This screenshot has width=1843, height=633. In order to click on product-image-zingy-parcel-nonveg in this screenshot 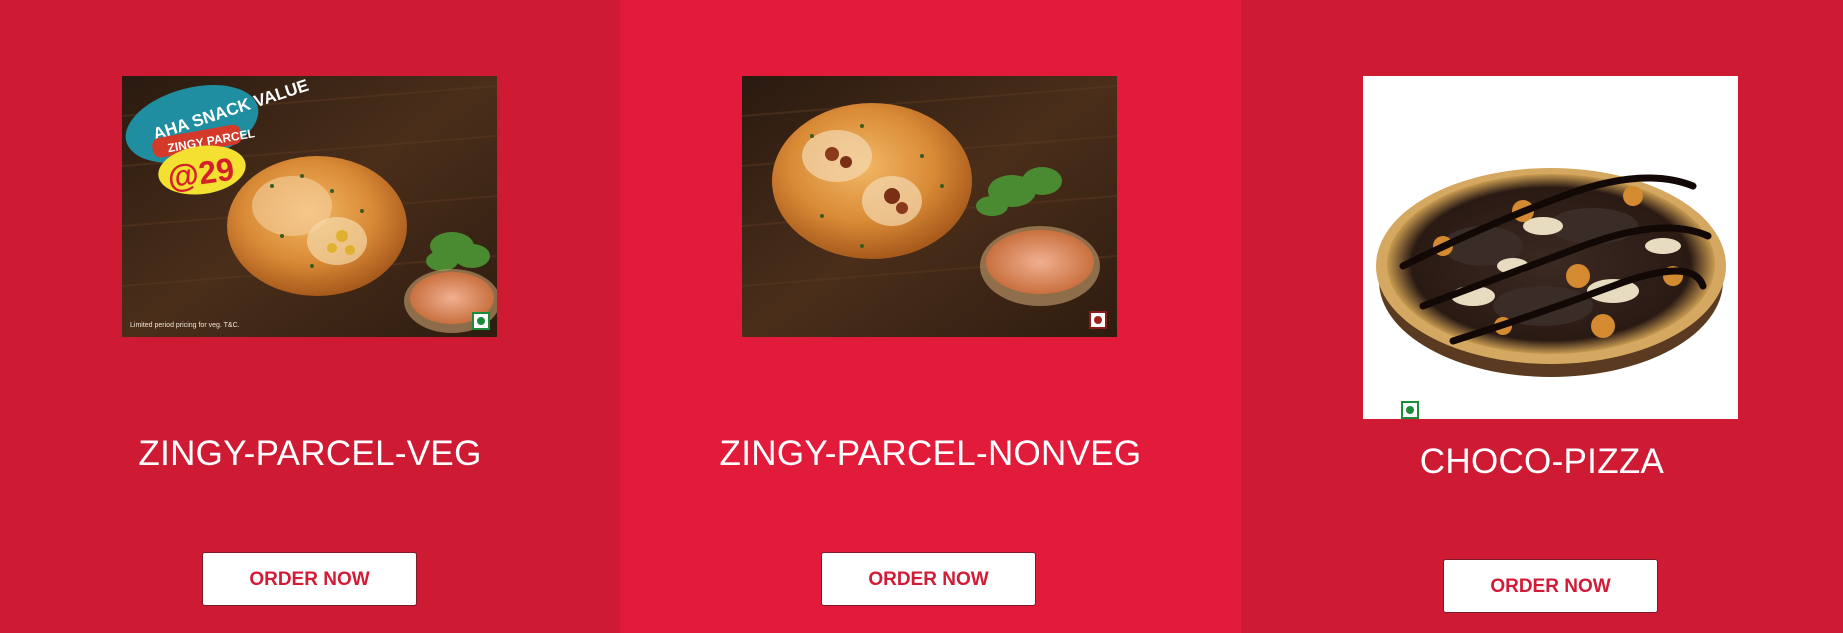, I will do `click(929, 206)`.